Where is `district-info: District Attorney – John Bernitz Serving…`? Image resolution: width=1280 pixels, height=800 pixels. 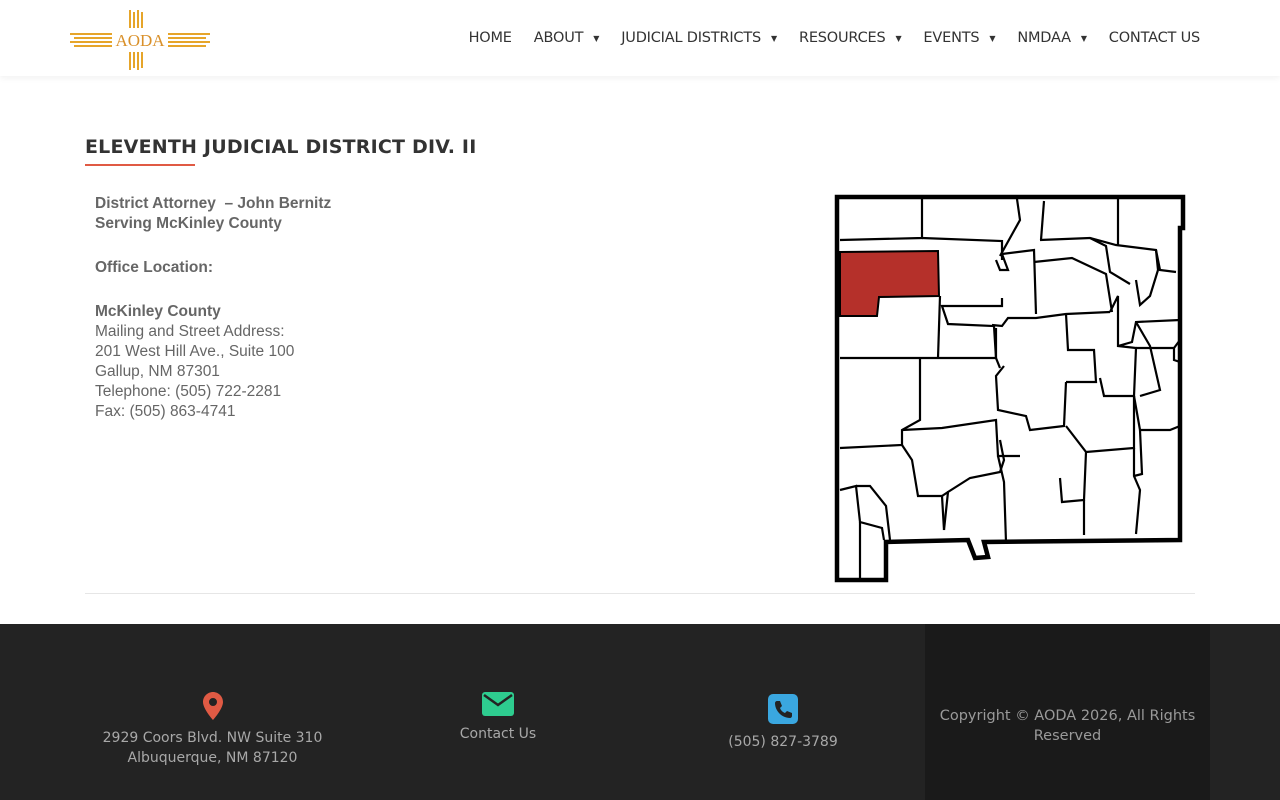
district-info: District Attorney – John Bernitz Serving… is located at coordinates (213, 308).